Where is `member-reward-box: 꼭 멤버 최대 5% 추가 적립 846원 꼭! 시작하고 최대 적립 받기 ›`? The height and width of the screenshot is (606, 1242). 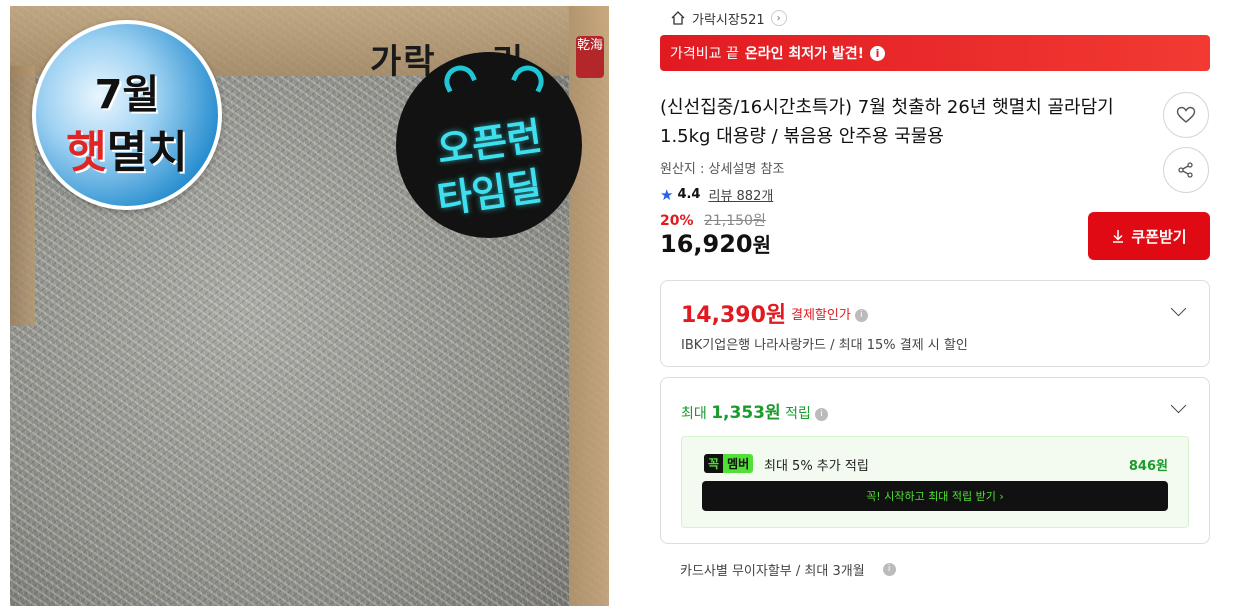 member-reward-box: 꼭 멤버 최대 5% 추가 적립 846원 꼭! 시작하고 최대 적립 받기 › is located at coordinates (935, 482).